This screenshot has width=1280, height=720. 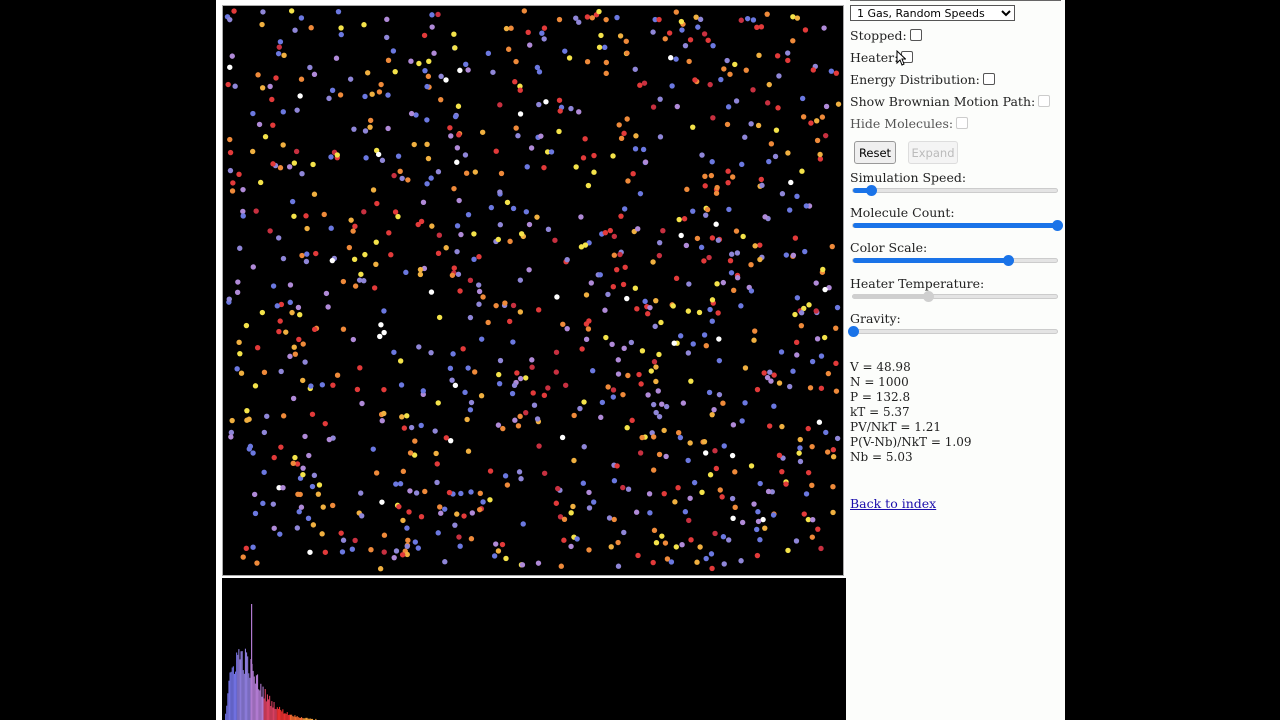 I want to click on back-to-index-link: Back to index, so click(x=893, y=503).